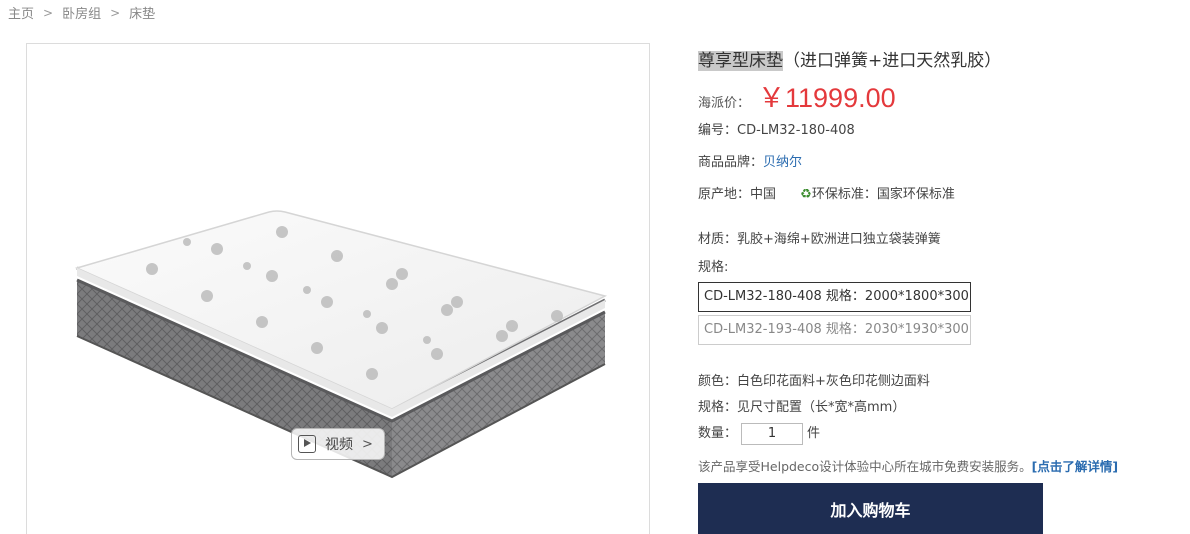 The width and height of the screenshot is (1190, 534). Describe the element at coordinates (731, 162) in the screenshot. I see `brand-label: 商品品牌：` at that location.